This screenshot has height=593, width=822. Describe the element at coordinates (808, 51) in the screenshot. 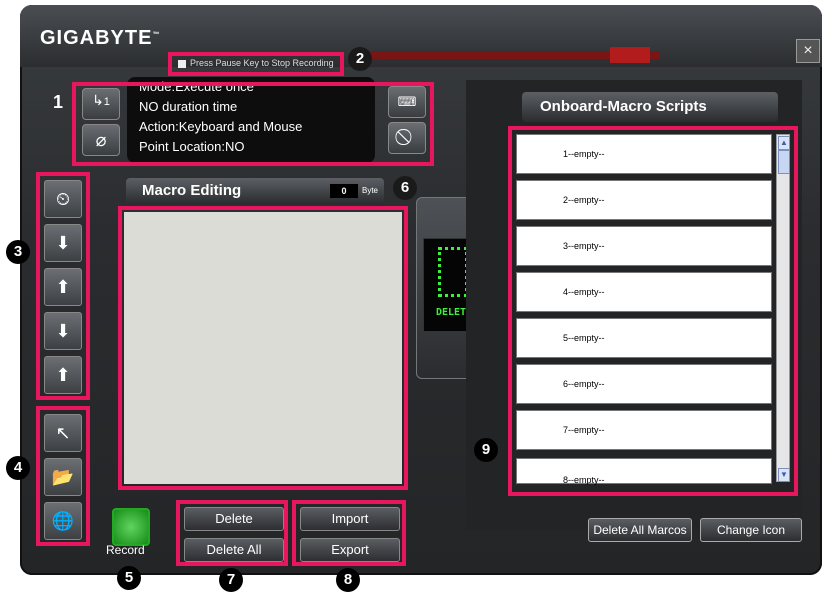

I see `close-button: ×` at that location.